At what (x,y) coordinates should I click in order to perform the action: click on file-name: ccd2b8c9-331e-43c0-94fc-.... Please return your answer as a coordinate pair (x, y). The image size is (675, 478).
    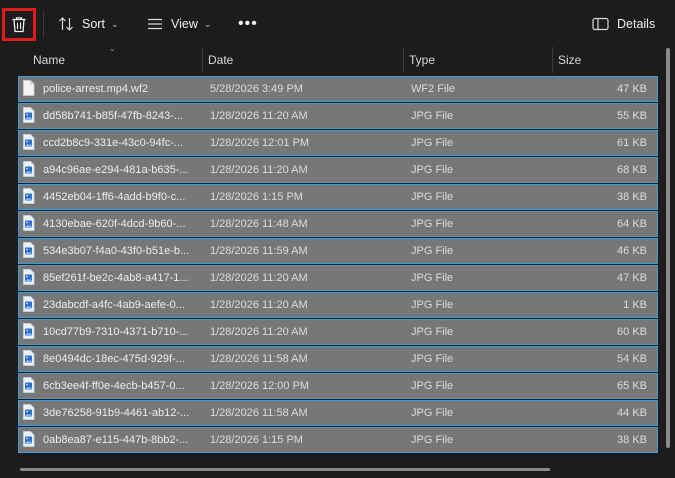
    Looking at the image, I should click on (113, 143).